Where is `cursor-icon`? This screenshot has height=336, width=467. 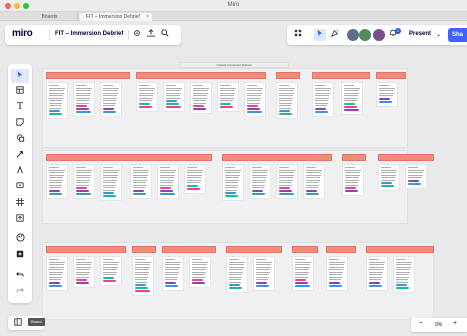 cursor-icon is located at coordinates (320, 35).